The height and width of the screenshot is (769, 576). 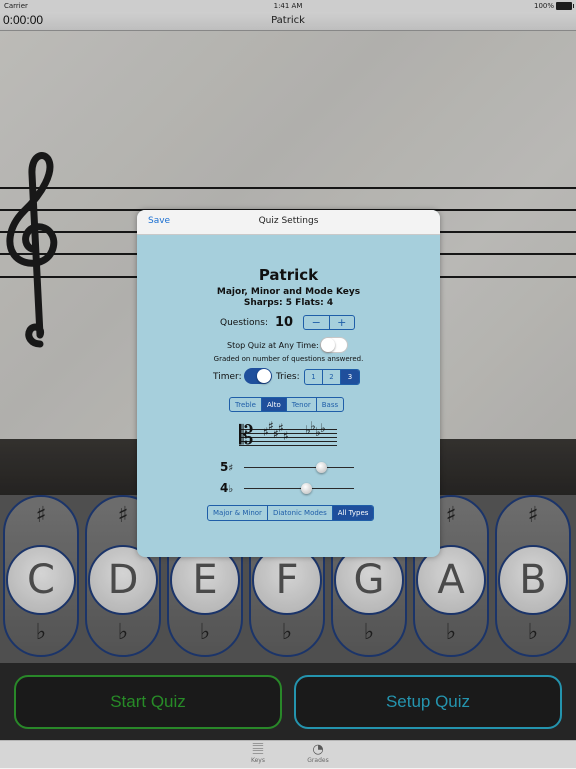 I want to click on sharps-slider-track, so click(x=299, y=467).